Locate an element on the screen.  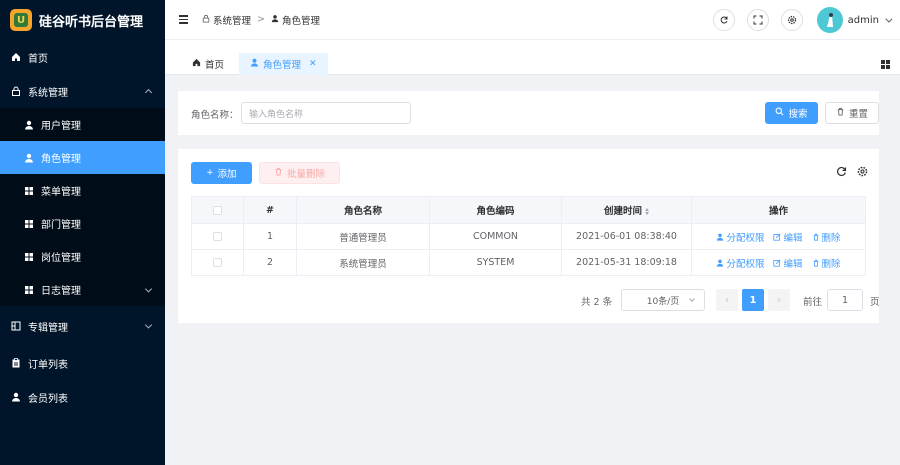
avatar-image is located at coordinates (829, 20).